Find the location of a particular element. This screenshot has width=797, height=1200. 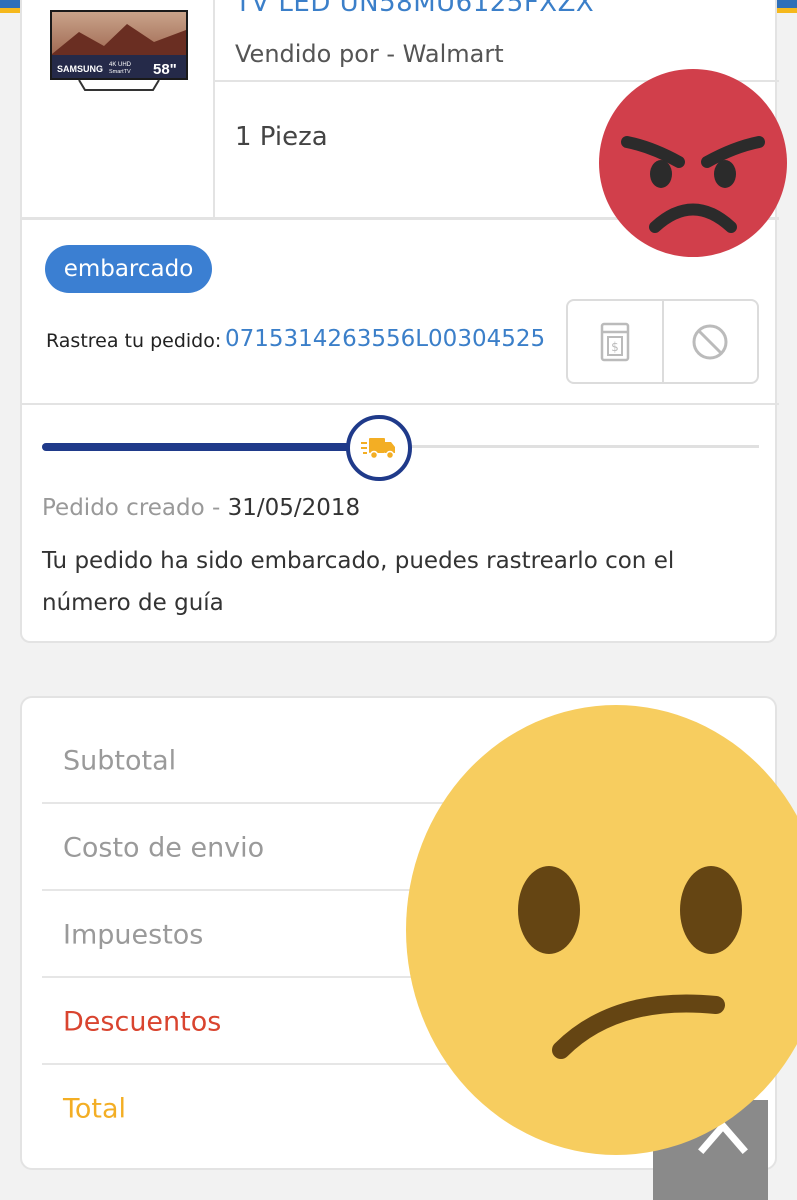

quantity-label: 1 Pieza is located at coordinates (281, 137).